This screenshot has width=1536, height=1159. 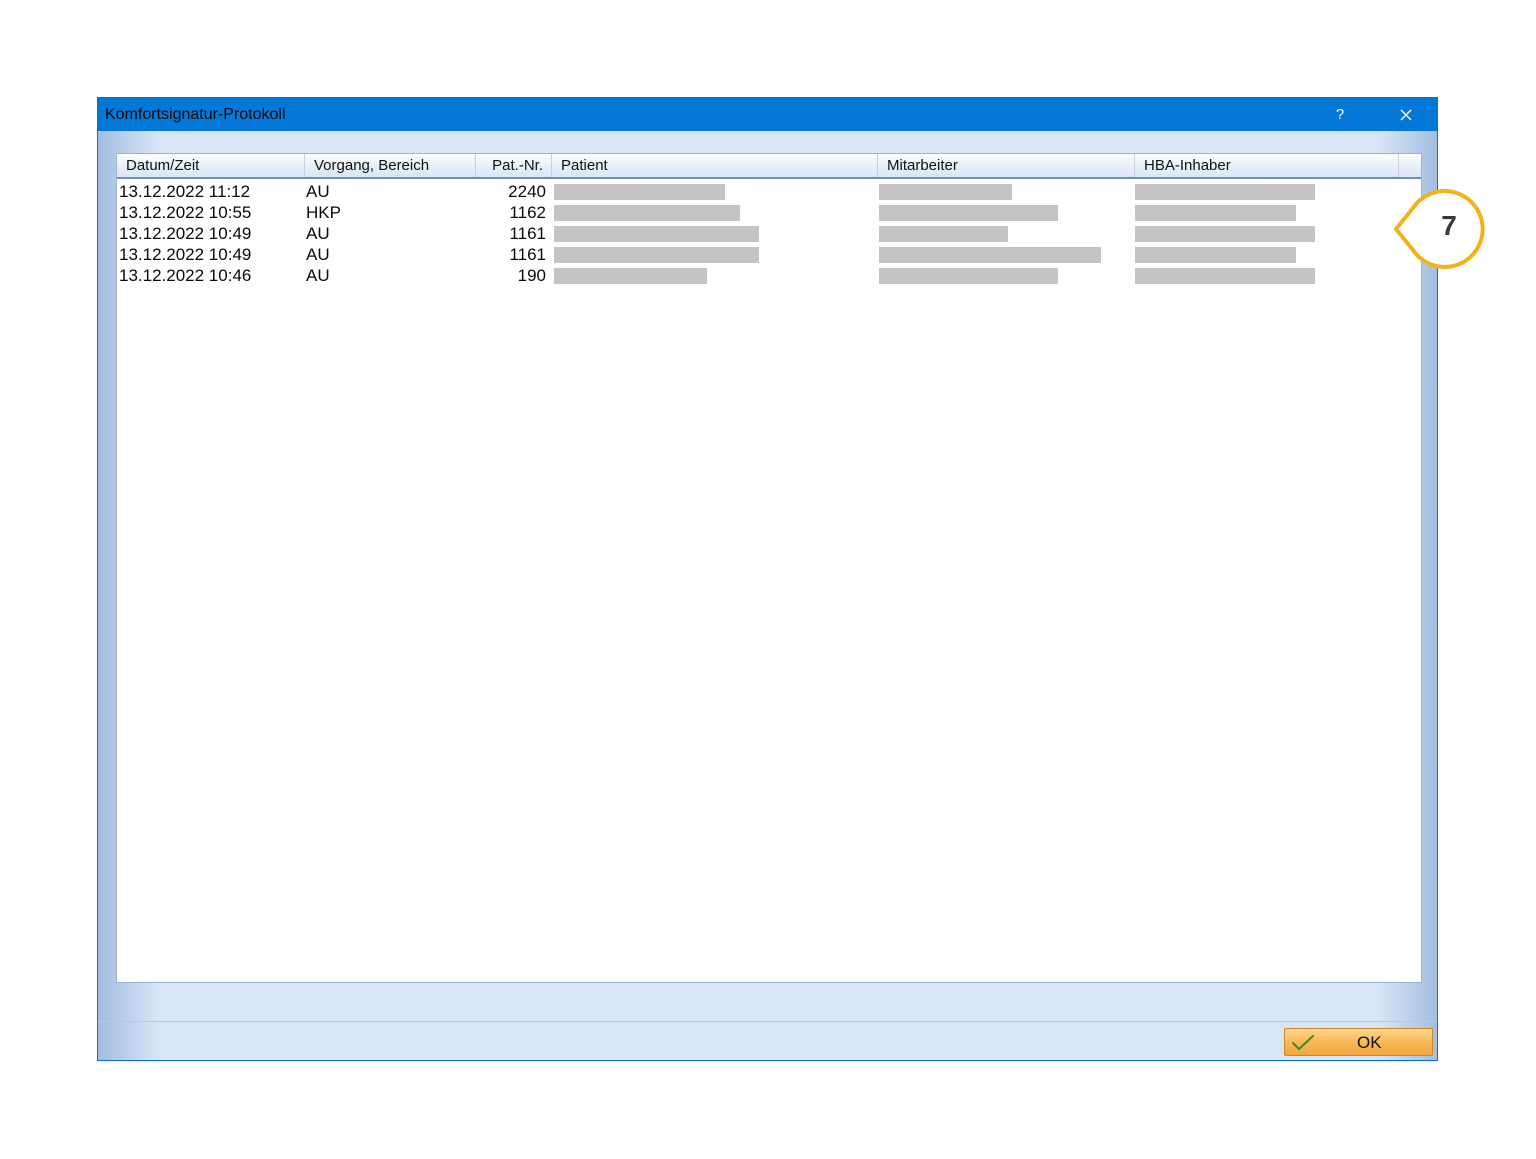 I want to click on close-icon, so click(x=1406, y=115).